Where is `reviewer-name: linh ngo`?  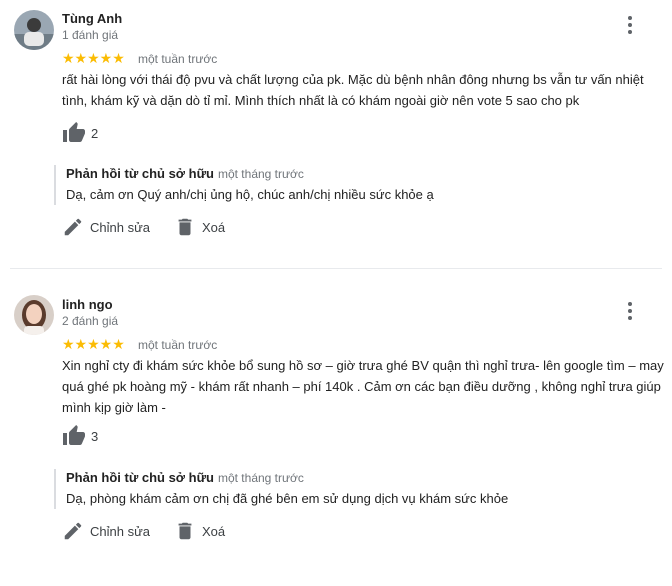 reviewer-name: linh ngo is located at coordinates (87, 304).